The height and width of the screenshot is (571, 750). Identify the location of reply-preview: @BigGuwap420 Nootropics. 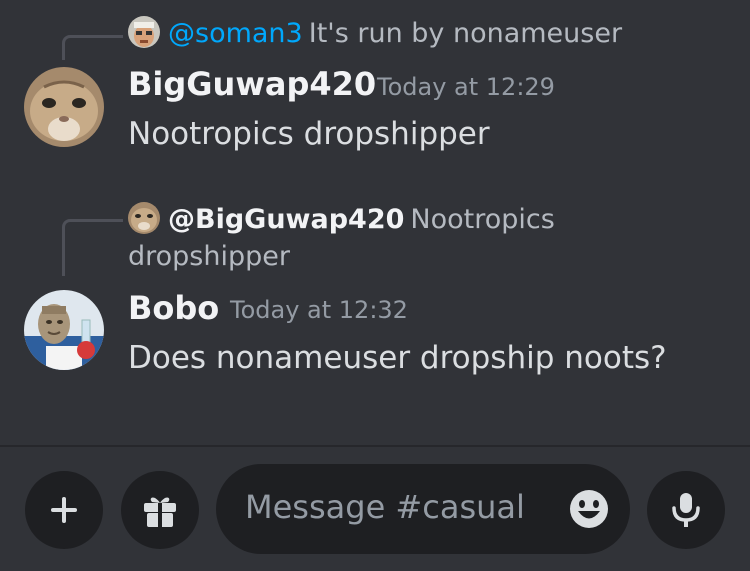
(341, 220).